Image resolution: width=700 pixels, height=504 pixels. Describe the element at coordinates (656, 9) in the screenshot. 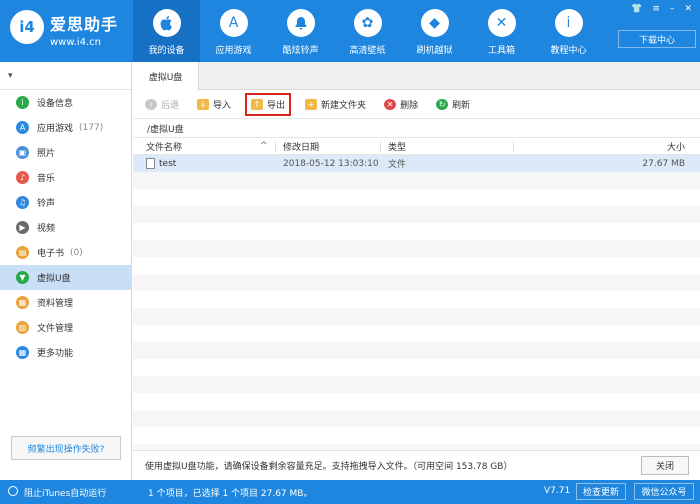

I see `menu-icon: ≡` at that location.